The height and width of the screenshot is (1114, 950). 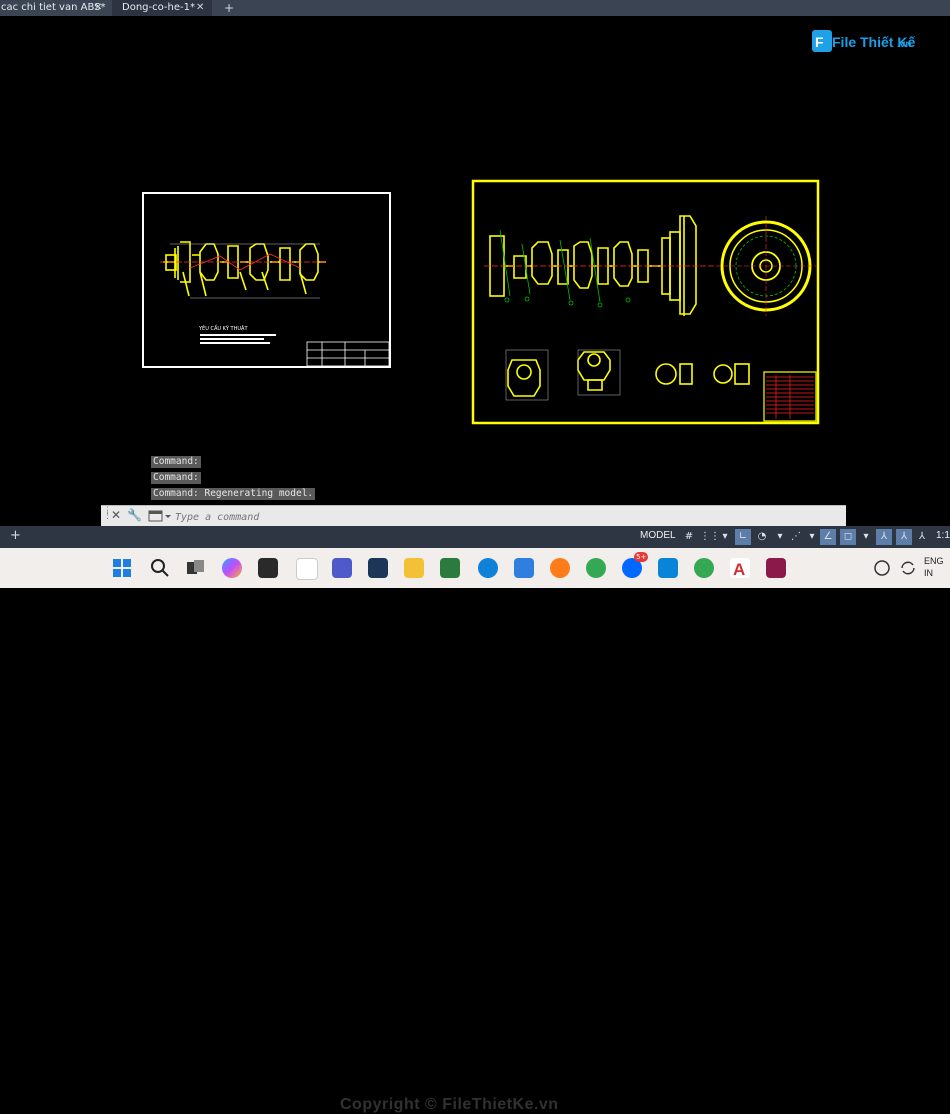 What do you see at coordinates (766, 266) in the screenshot?
I see `flywheel-view` at bounding box center [766, 266].